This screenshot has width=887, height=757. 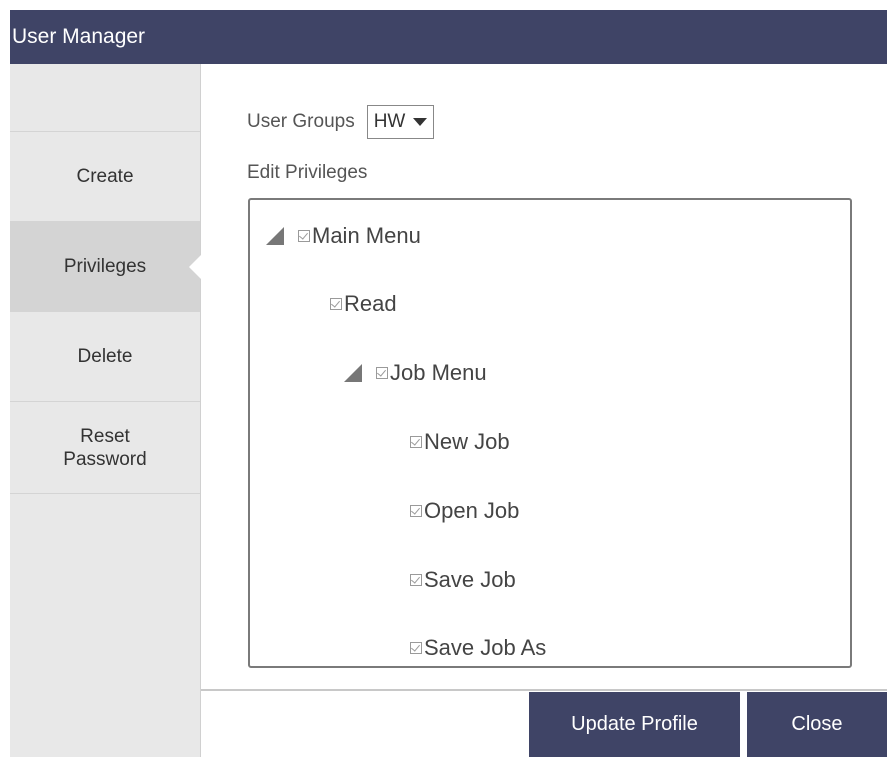 I want to click on tree-item-open-job: Open Job, so click(x=464, y=511).